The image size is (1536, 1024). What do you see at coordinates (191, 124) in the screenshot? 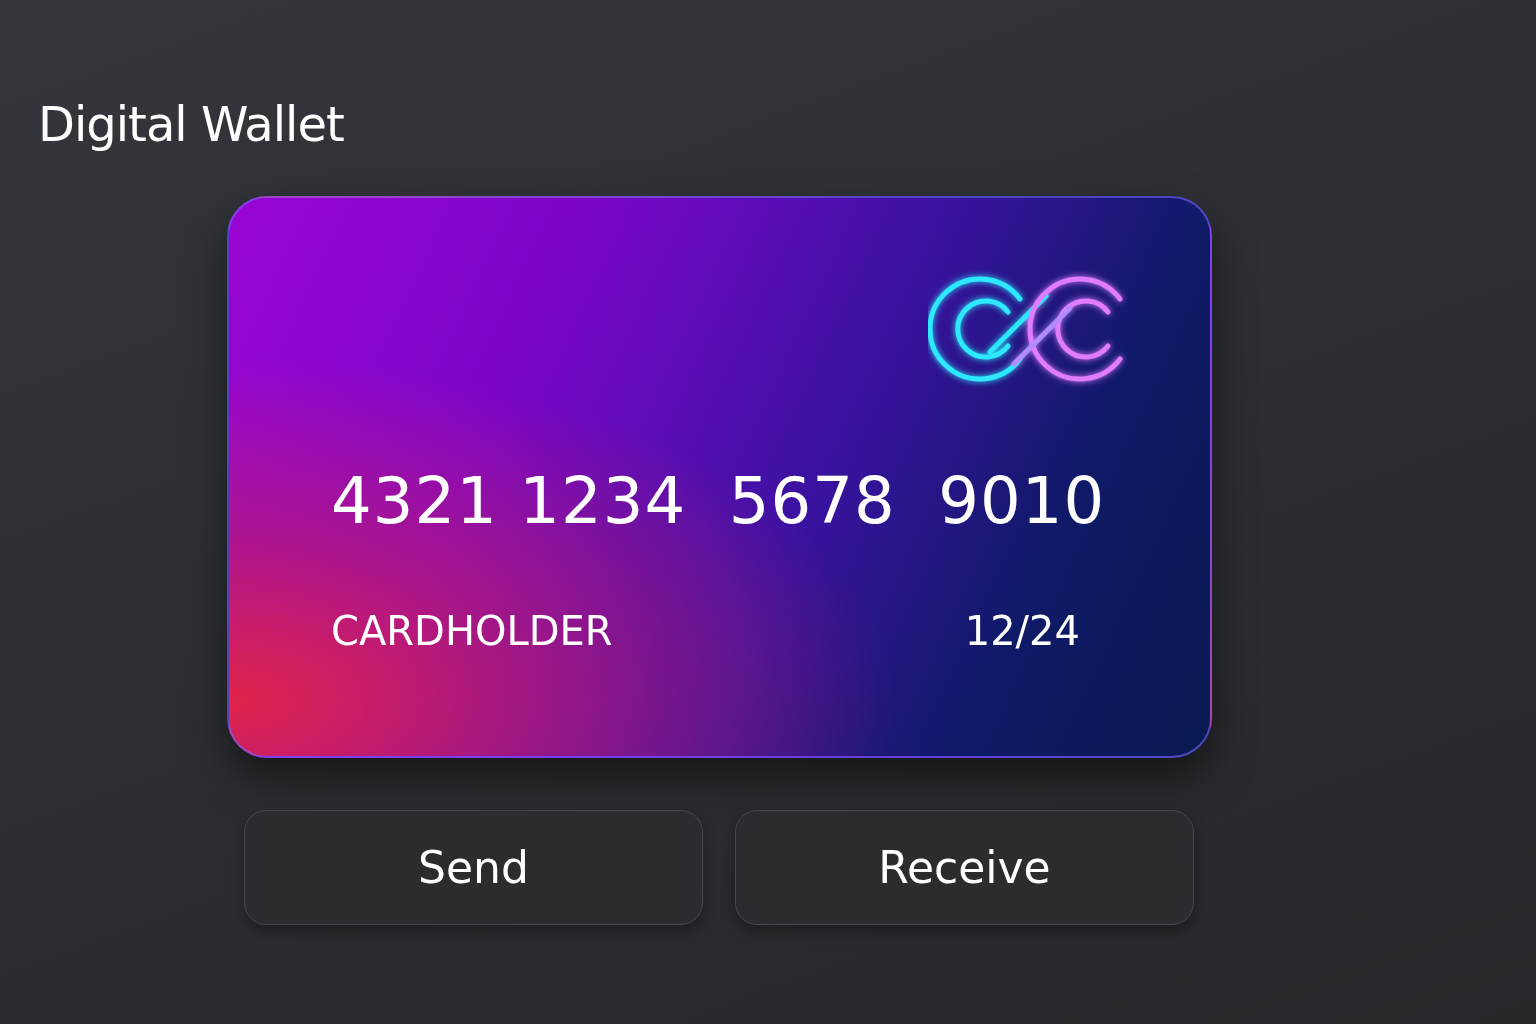
I see `page-title: Digital Wallet` at bounding box center [191, 124].